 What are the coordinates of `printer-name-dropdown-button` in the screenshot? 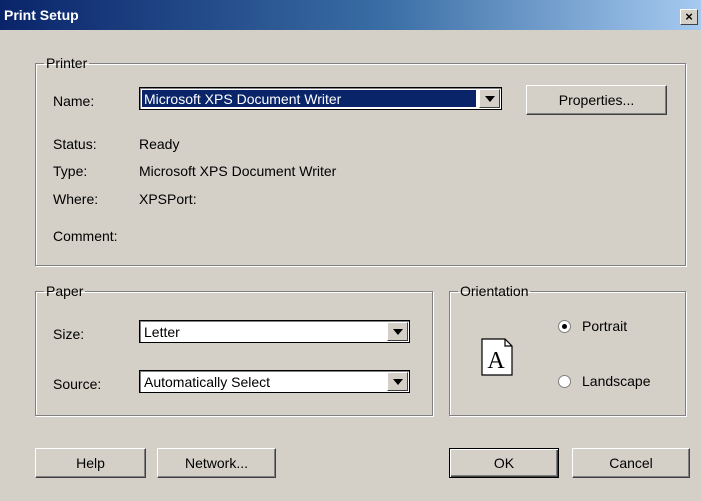 It's located at (489, 98).